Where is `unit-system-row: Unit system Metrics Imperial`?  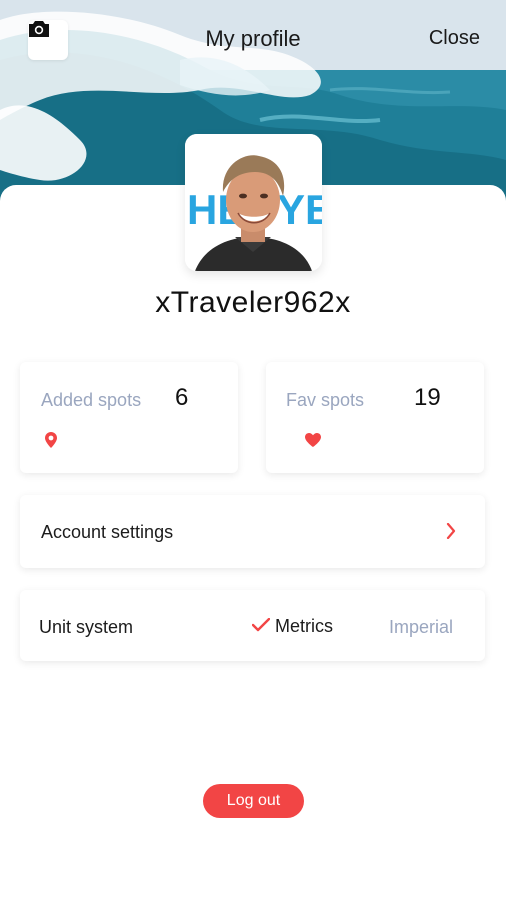 unit-system-row: Unit system Metrics Imperial is located at coordinates (252, 625).